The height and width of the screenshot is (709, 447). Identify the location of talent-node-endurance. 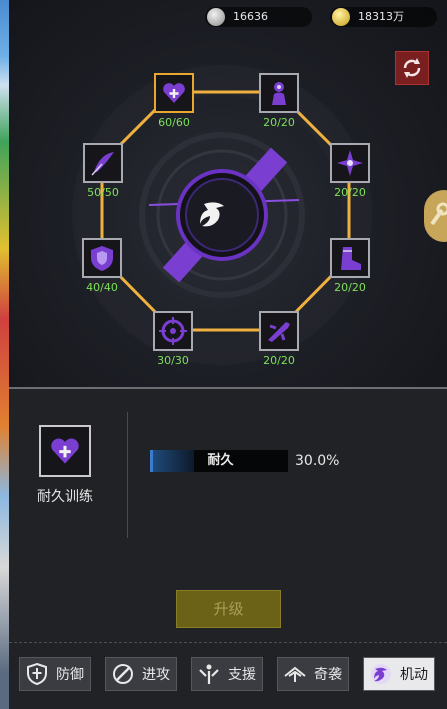
(174, 93).